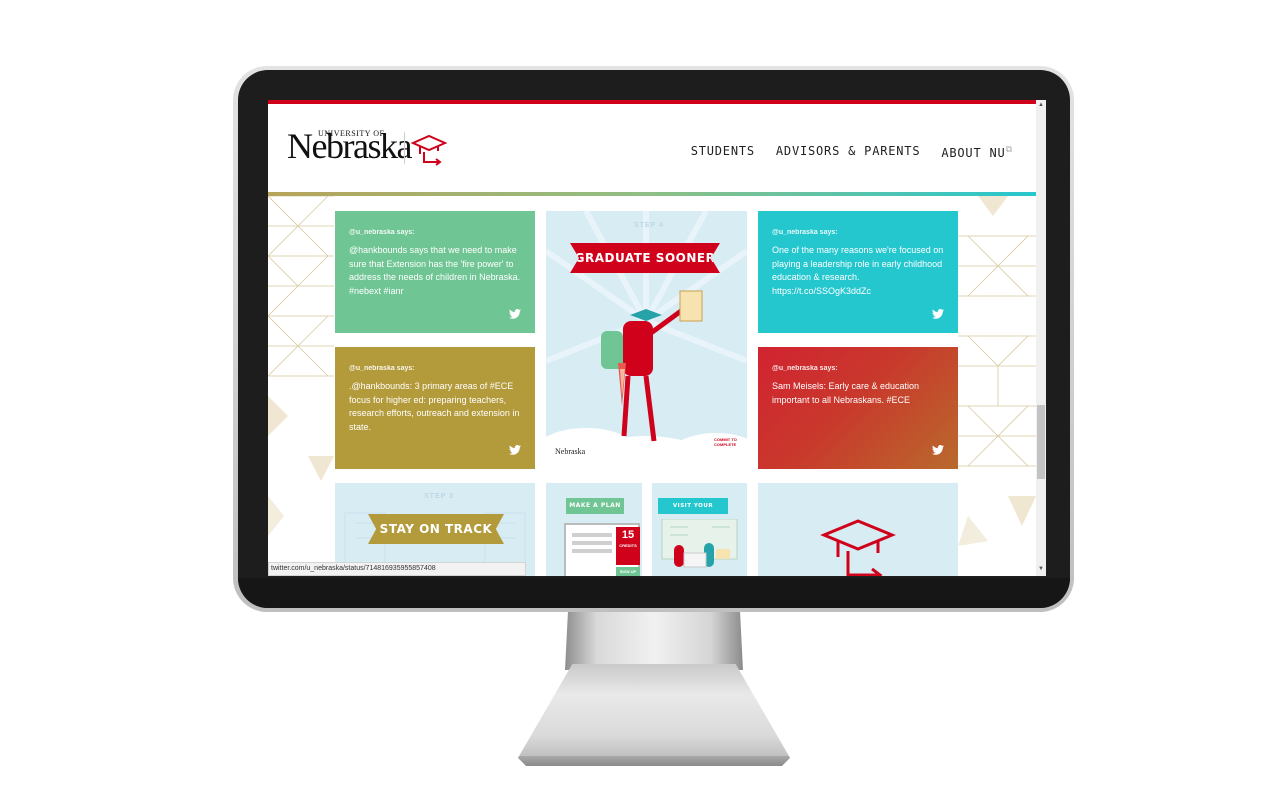  What do you see at coordinates (725, 442) in the screenshot?
I see `commit-to-complete-badge: COMMIT TO COMPLETE` at bounding box center [725, 442].